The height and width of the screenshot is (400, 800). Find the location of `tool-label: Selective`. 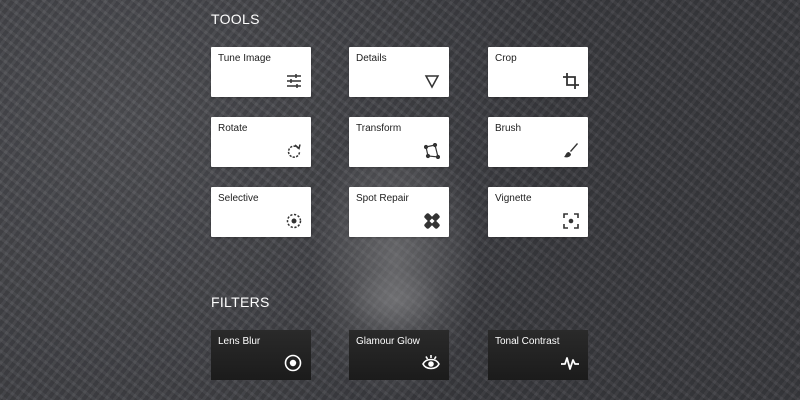

tool-label: Selective is located at coordinates (238, 198).